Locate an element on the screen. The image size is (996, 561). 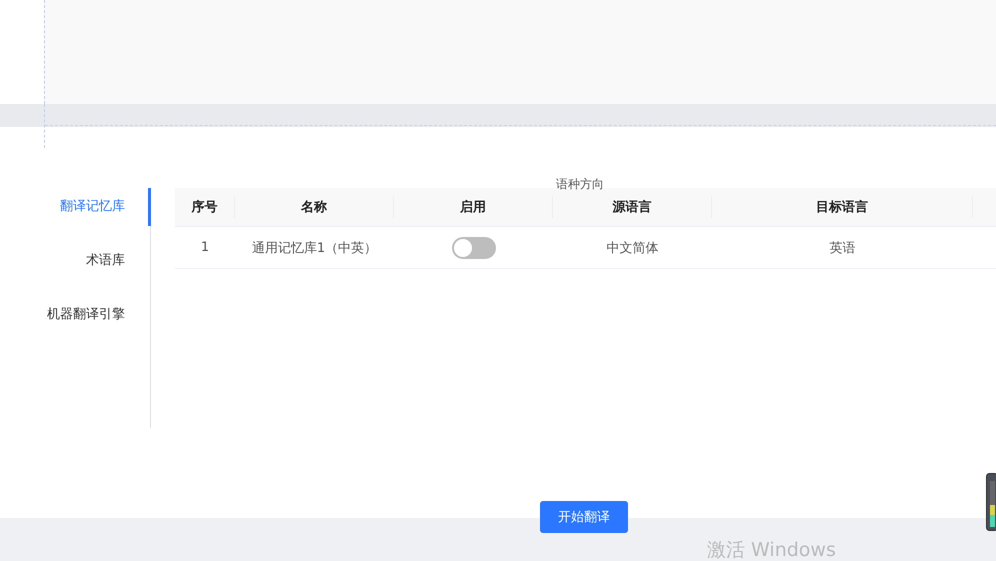
toggle-switch is located at coordinates (474, 247).